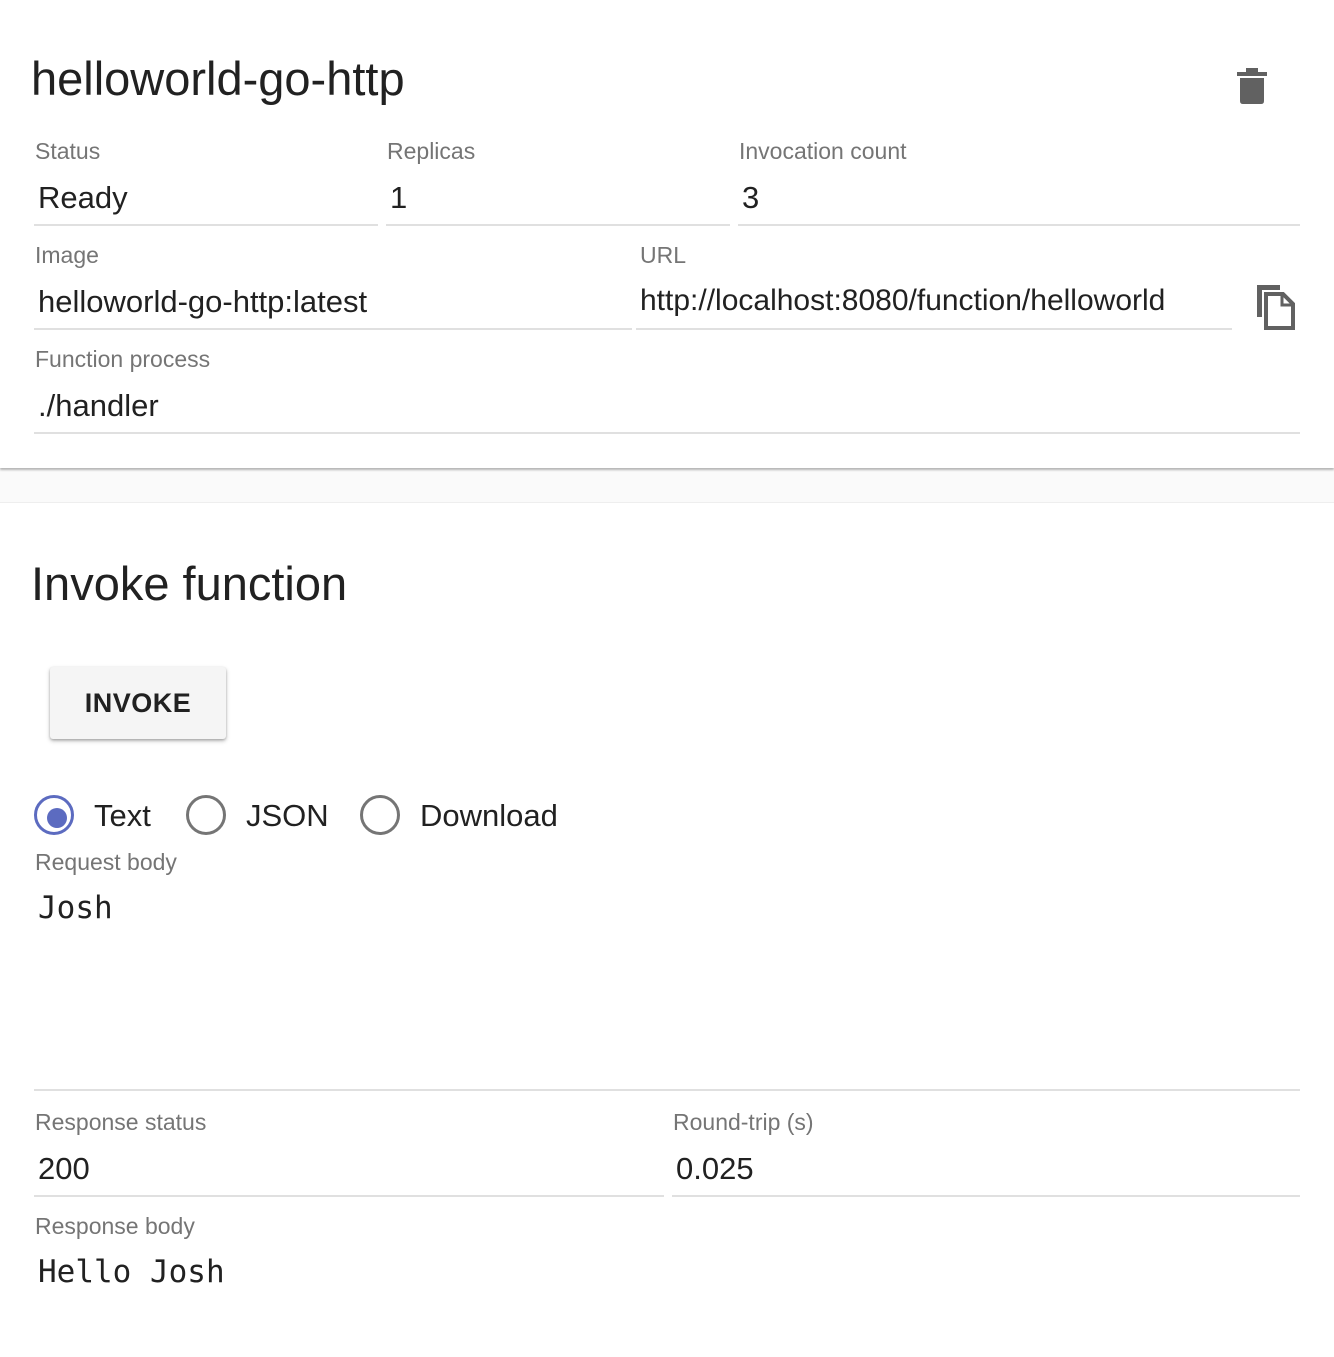  I want to click on replicas-underline, so click(558, 225).